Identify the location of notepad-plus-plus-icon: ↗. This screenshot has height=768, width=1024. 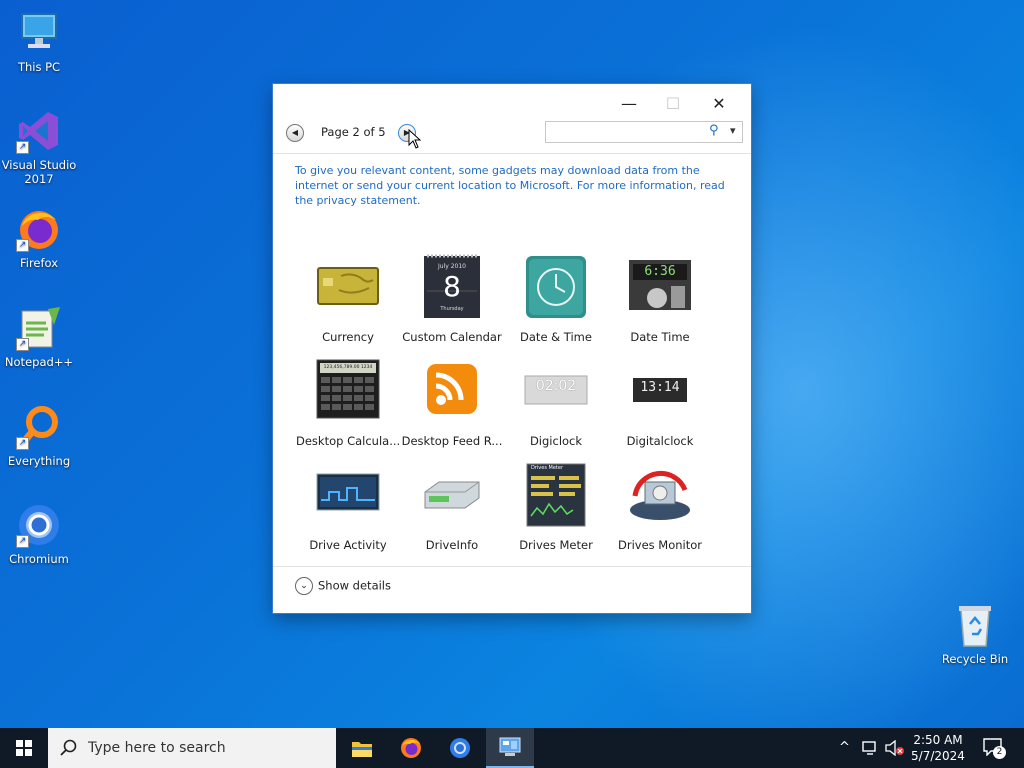
(39, 328).